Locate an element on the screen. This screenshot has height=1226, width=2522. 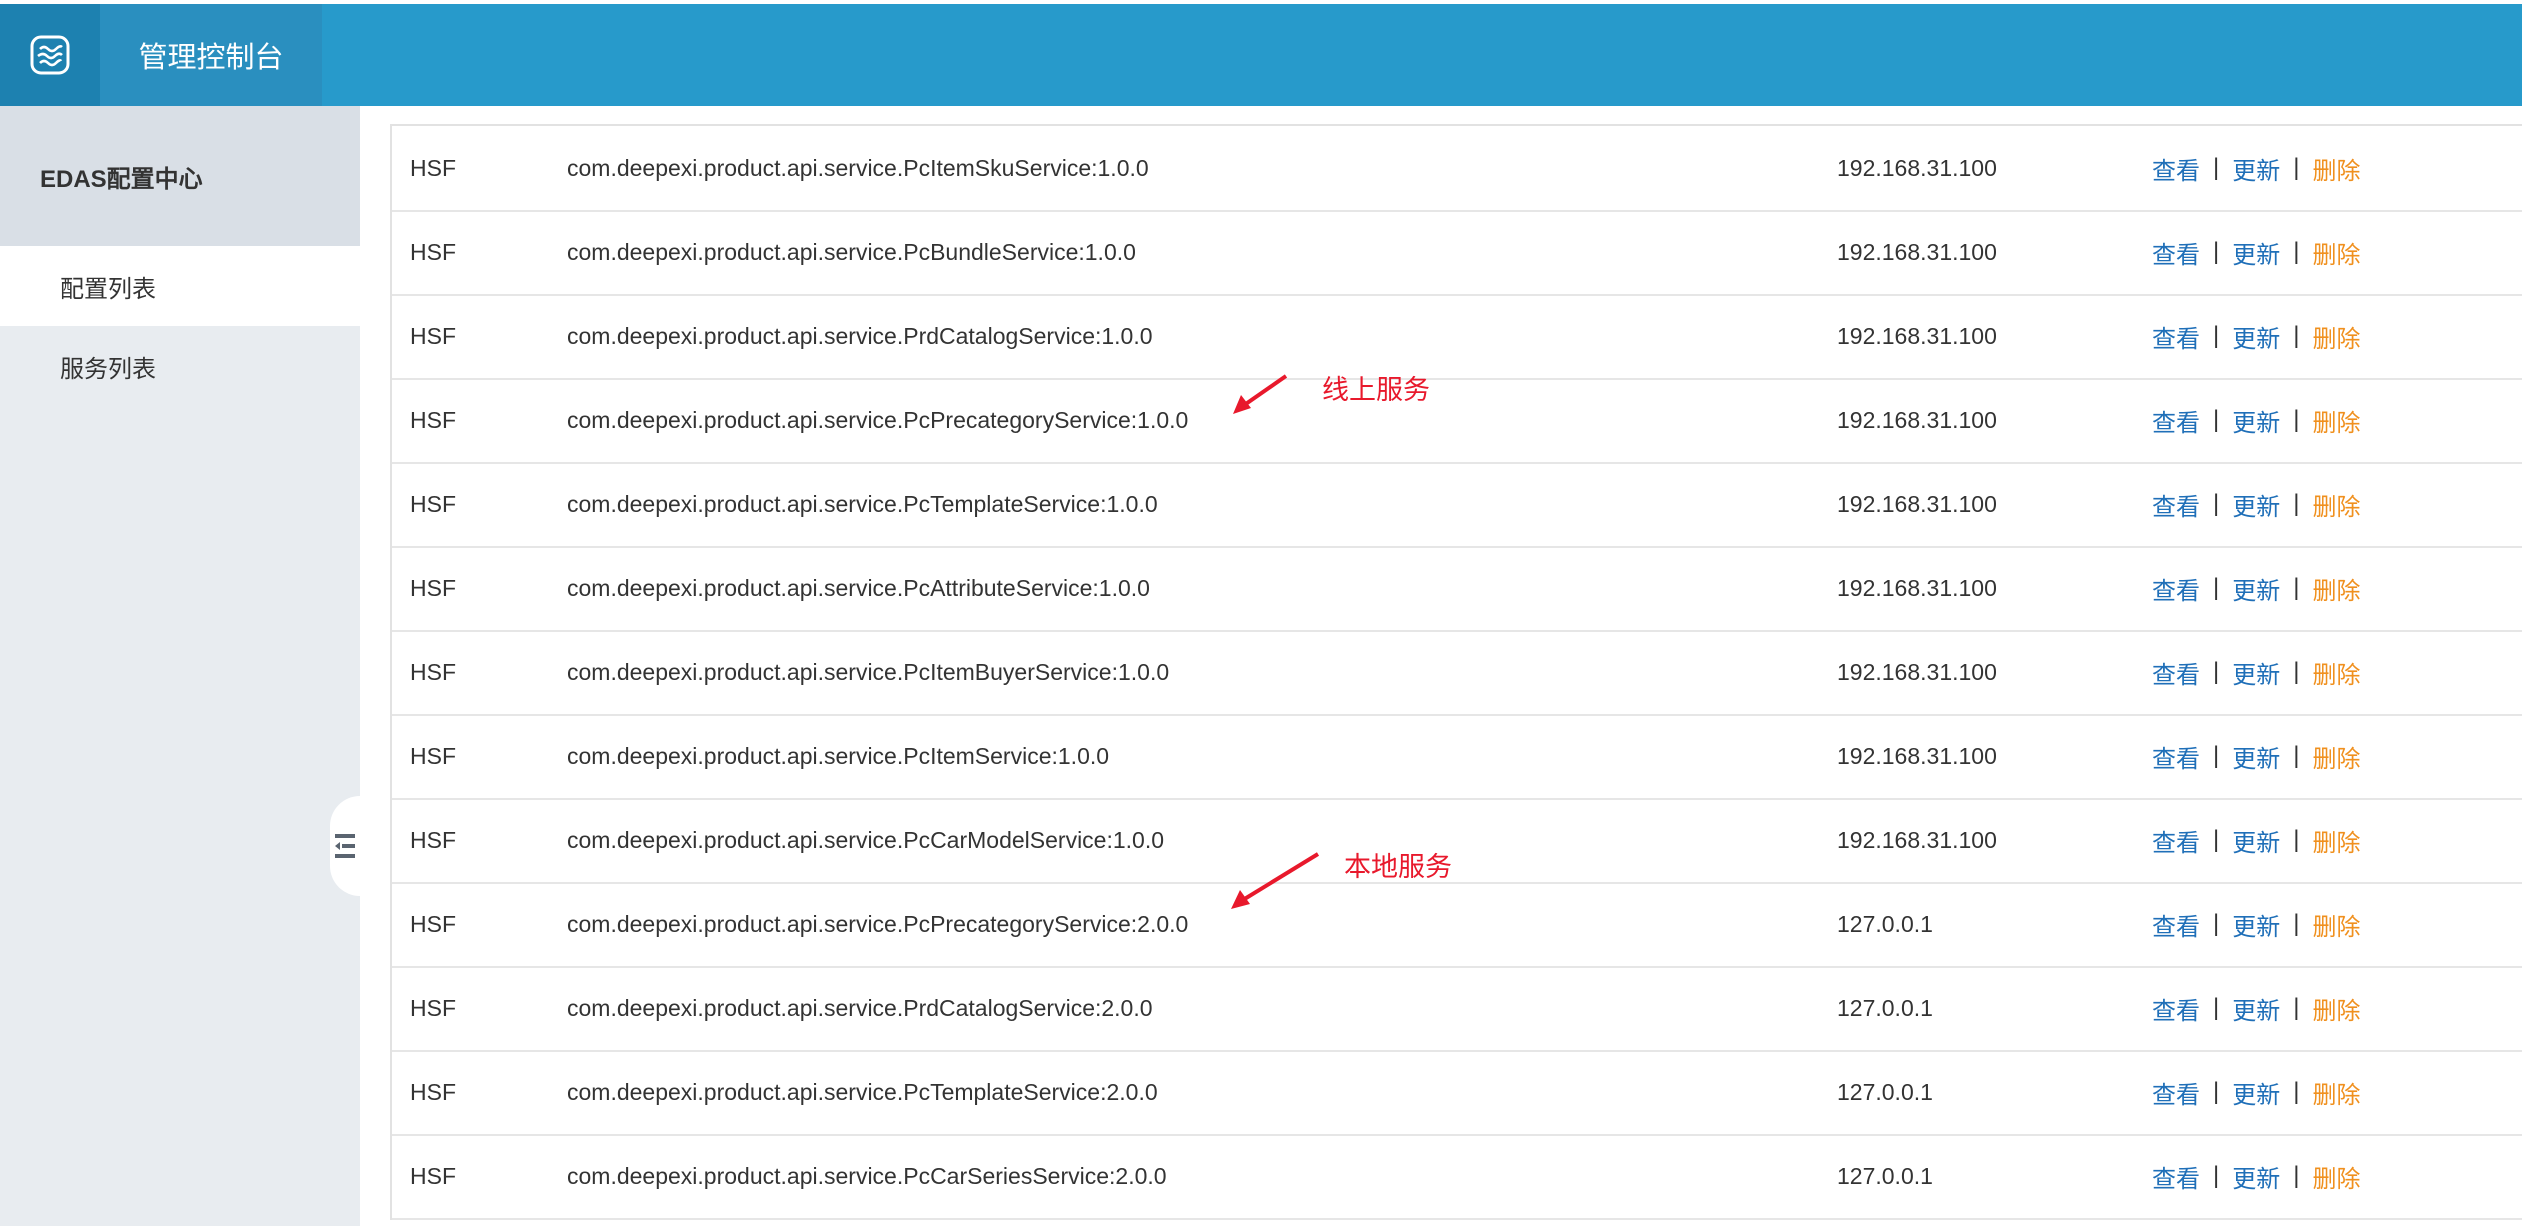
console-logo is located at coordinates (50, 55).